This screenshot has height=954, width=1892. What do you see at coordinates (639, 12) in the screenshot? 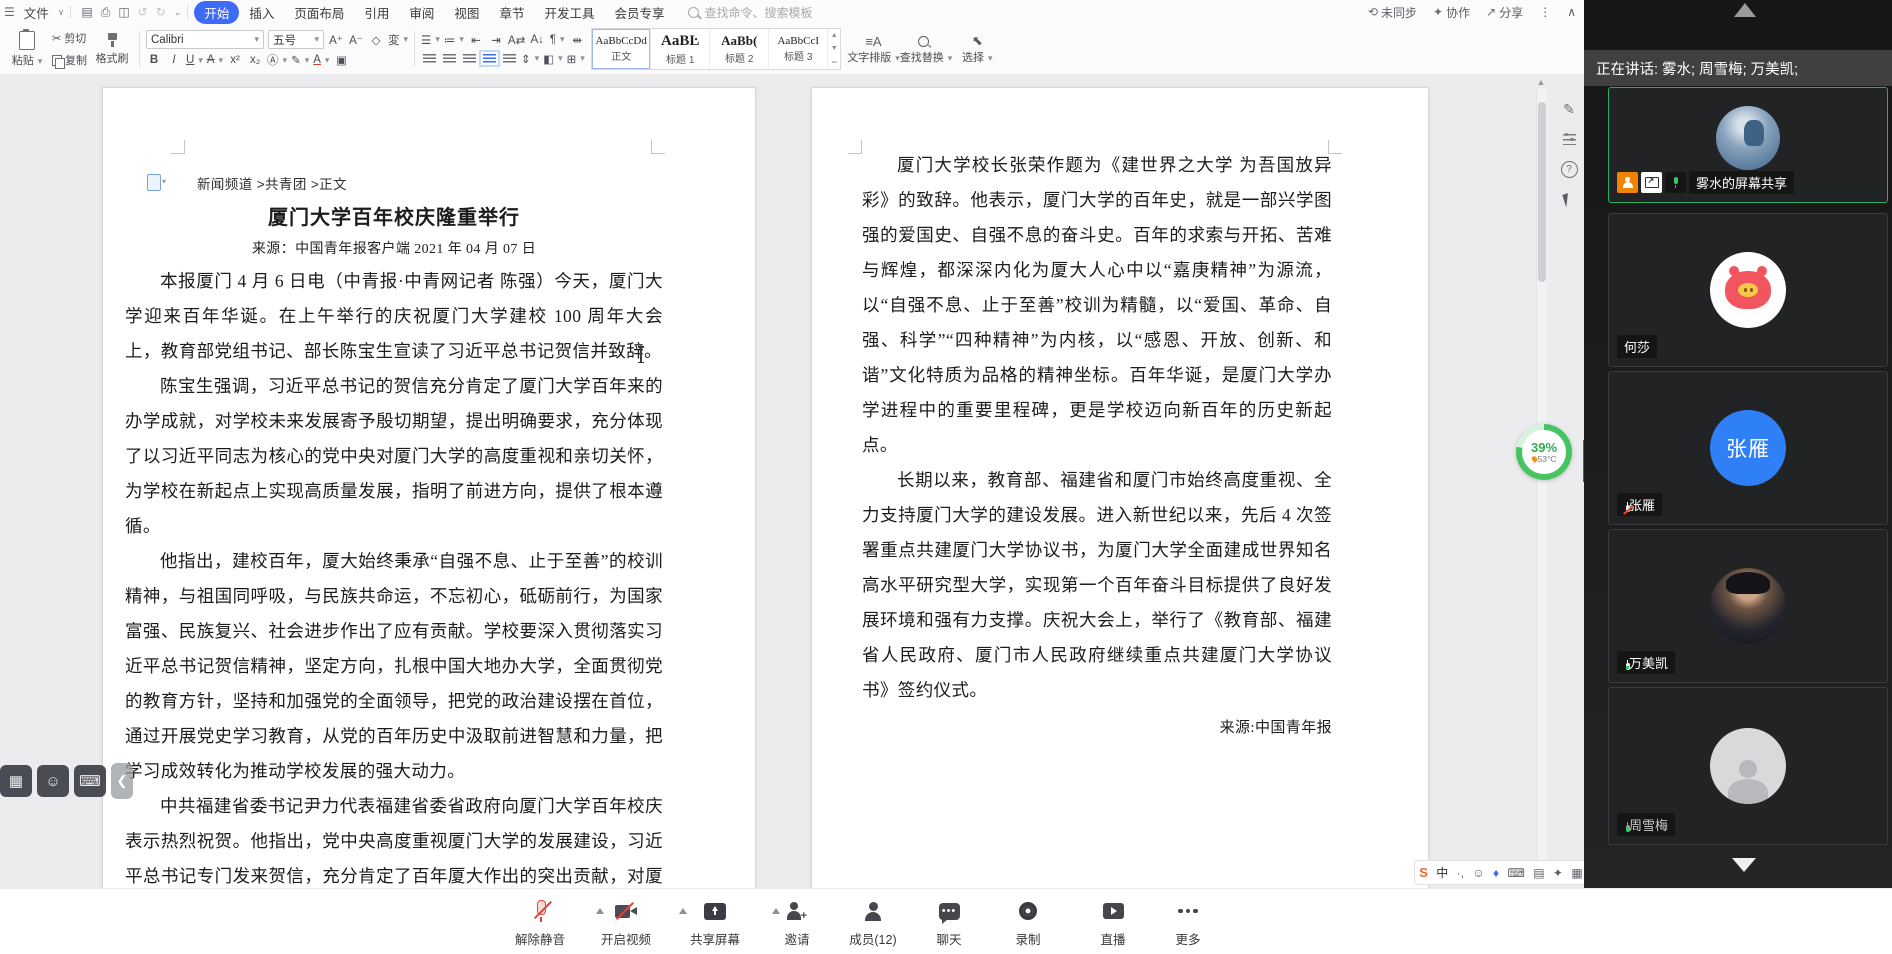
I see `tab-member: 会员专享` at bounding box center [639, 12].